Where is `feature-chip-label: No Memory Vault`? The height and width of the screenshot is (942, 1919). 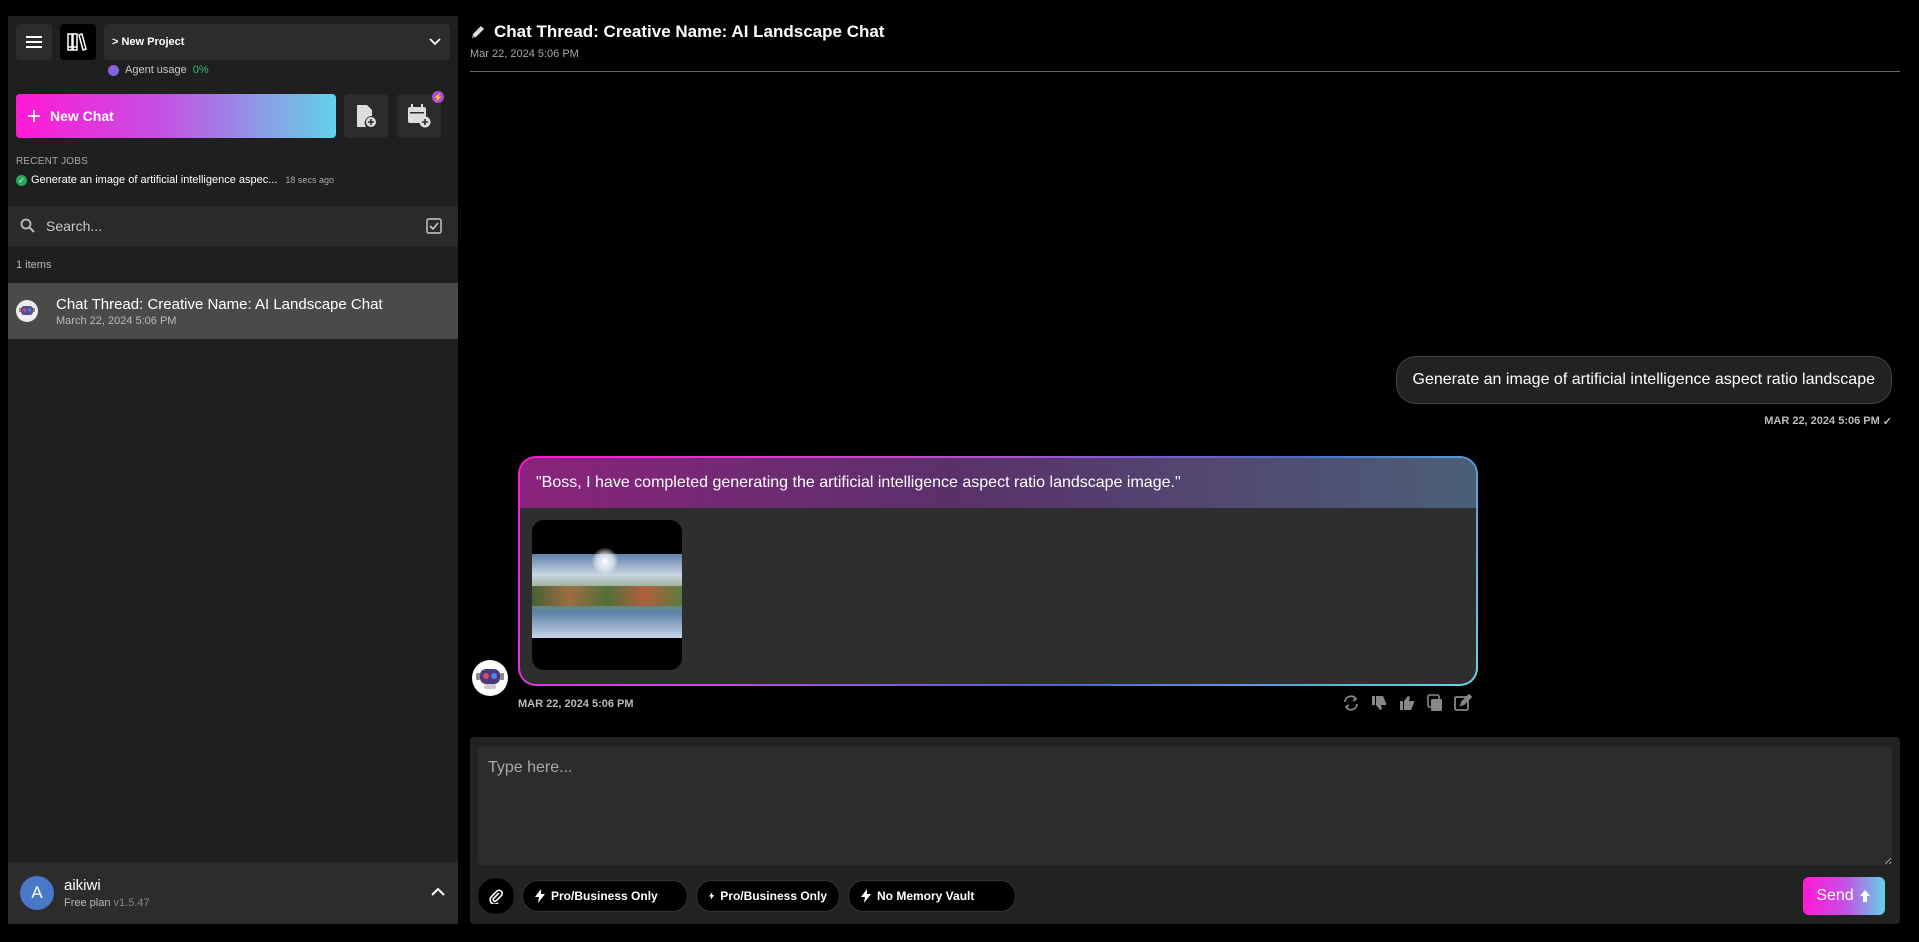 feature-chip-label: No Memory Vault is located at coordinates (926, 896).